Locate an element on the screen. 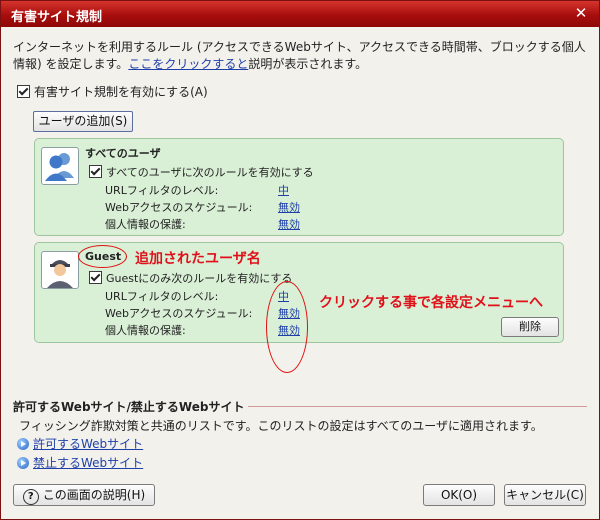  annotation-click-to-settings: クリックする事で各設定メニューへ is located at coordinates (431, 303).